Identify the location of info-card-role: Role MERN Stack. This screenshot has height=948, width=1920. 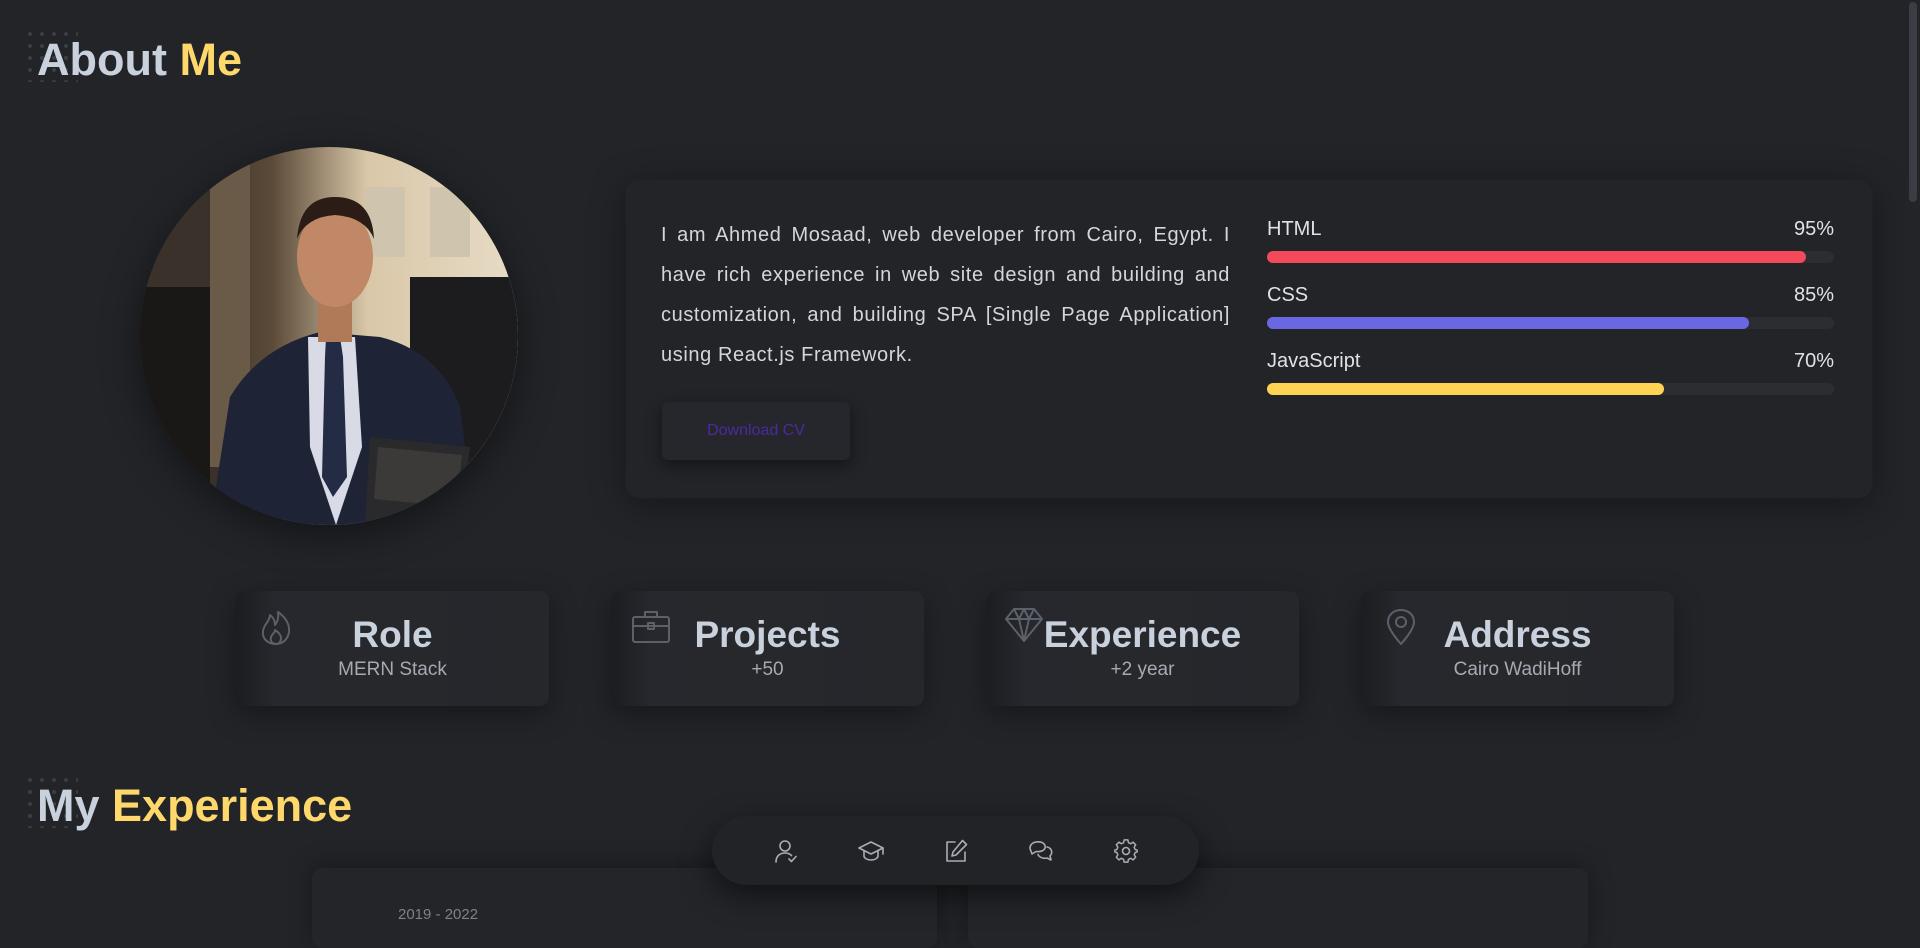
(392, 648).